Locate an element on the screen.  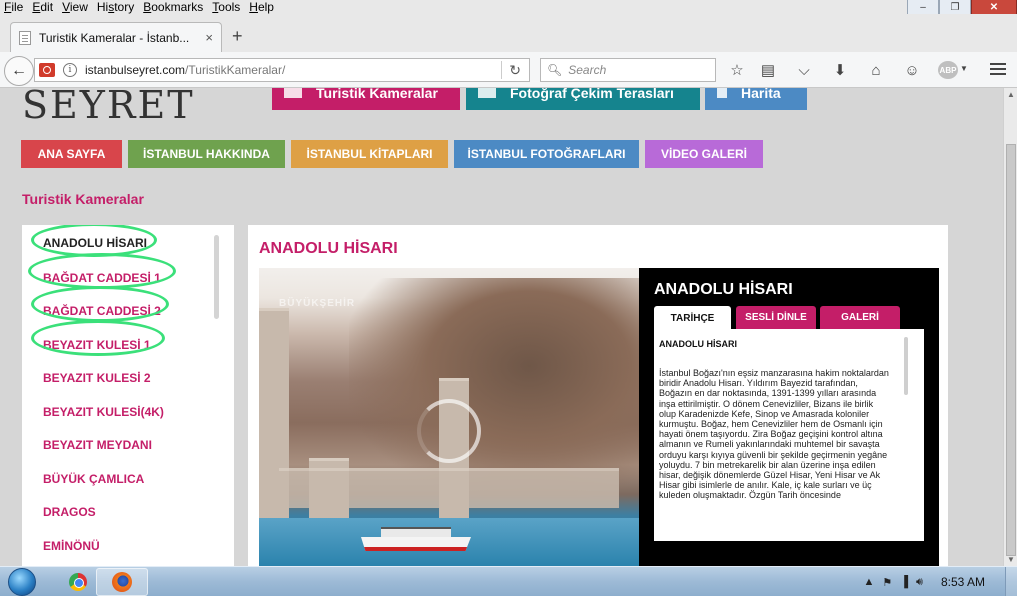
photo-camera-icon is located at coordinates (487, 93).